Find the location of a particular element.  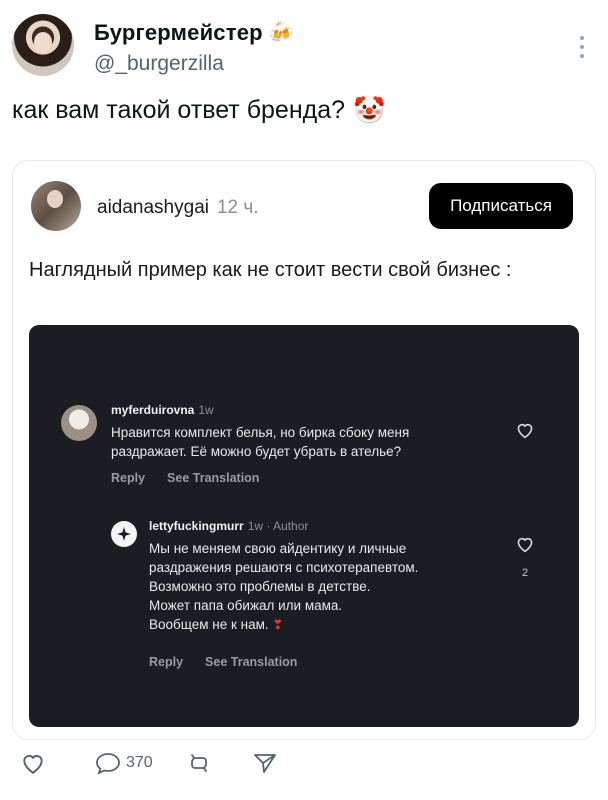

comment2-header: lettyfuckingmurr 1w · Author is located at coordinates (228, 526).